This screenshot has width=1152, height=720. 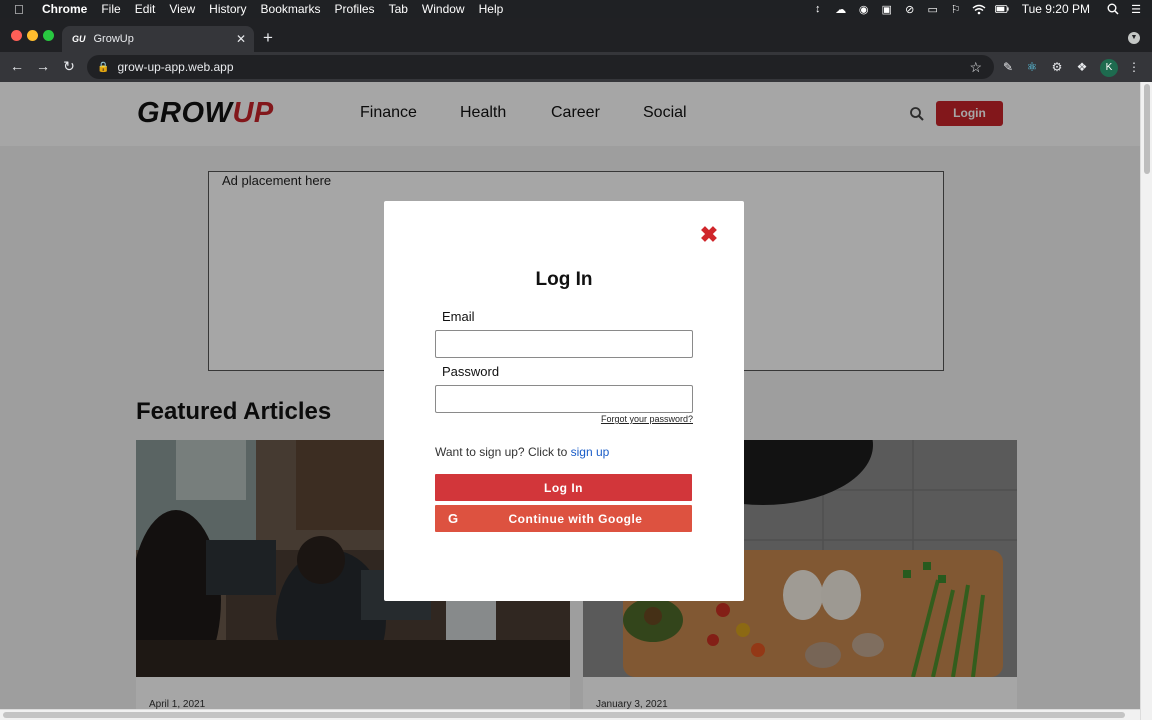 I want to click on lock-icon: 🔒, so click(x=103, y=67).